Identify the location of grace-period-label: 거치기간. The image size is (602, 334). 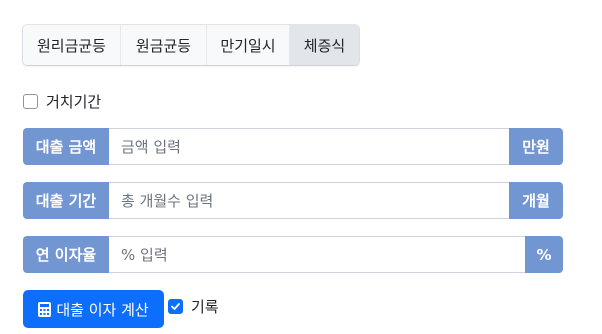
(74, 101).